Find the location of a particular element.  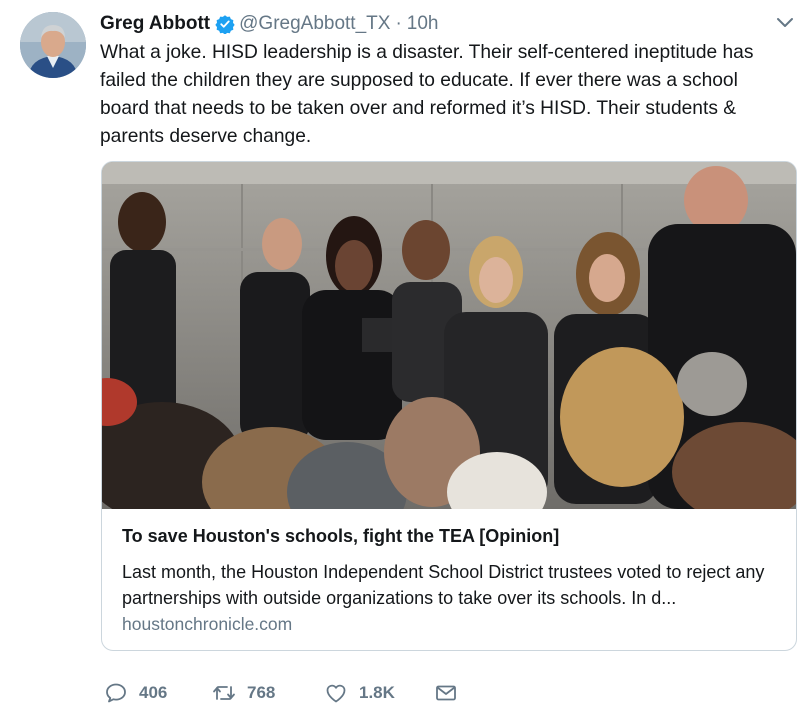

tweet-header: Greg Abbott @GregAbbott_TX · 10h is located at coordinates (269, 24).